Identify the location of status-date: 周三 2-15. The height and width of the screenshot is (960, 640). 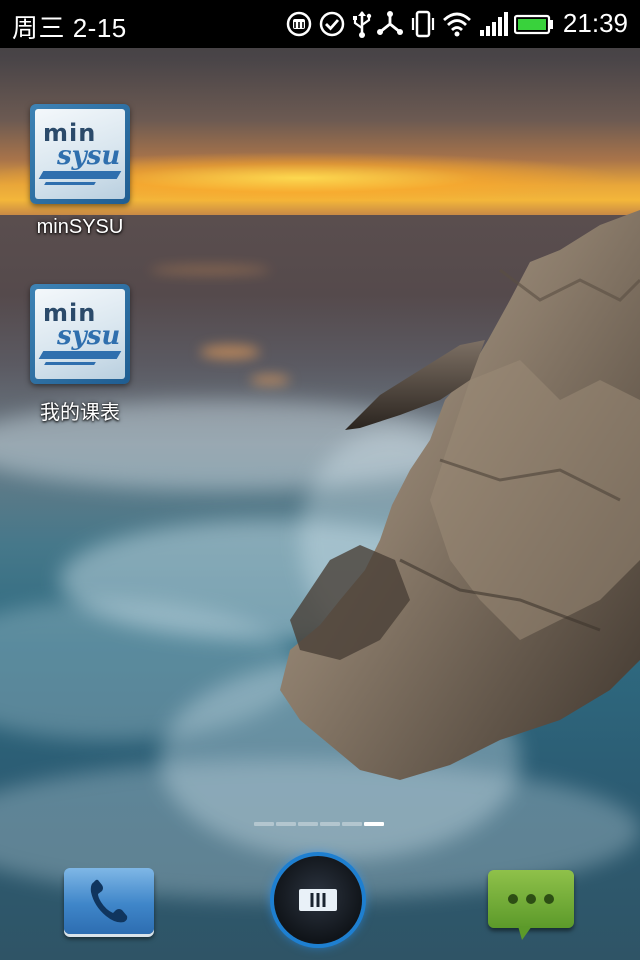
(69, 28).